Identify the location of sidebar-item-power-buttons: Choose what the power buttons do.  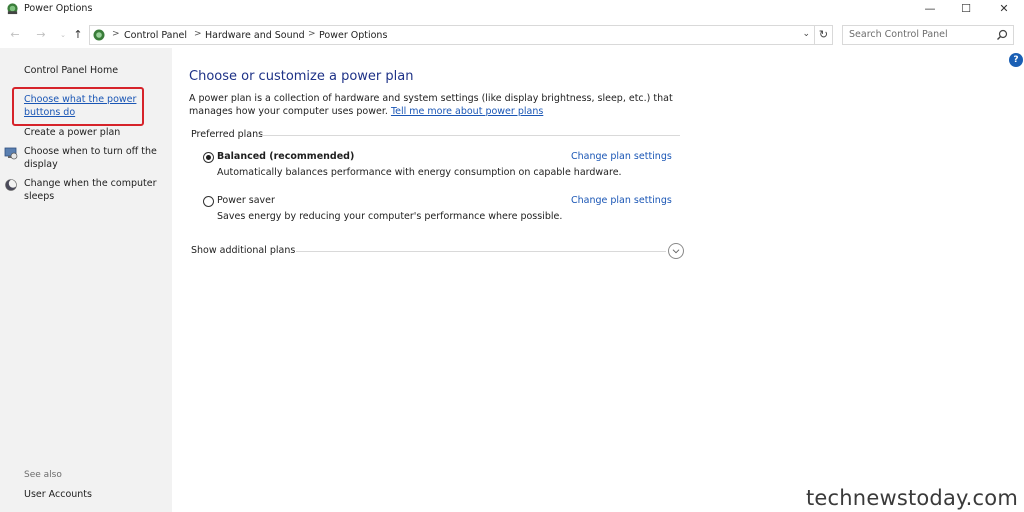
(94, 106).